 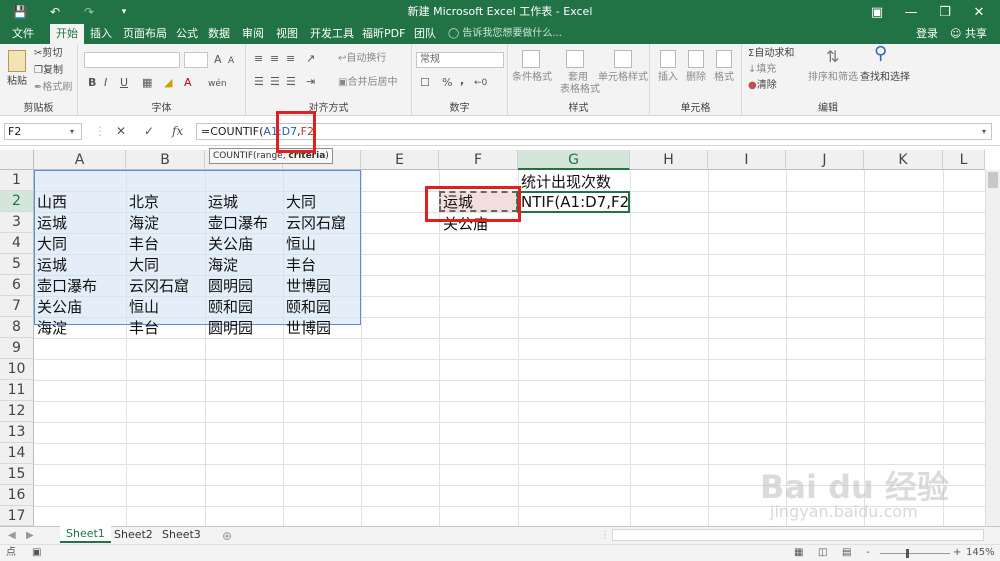 What do you see at coordinates (310, 82) in the screenshot?
I see `indent-icon: ⇥` at bounding box center [310, 82].